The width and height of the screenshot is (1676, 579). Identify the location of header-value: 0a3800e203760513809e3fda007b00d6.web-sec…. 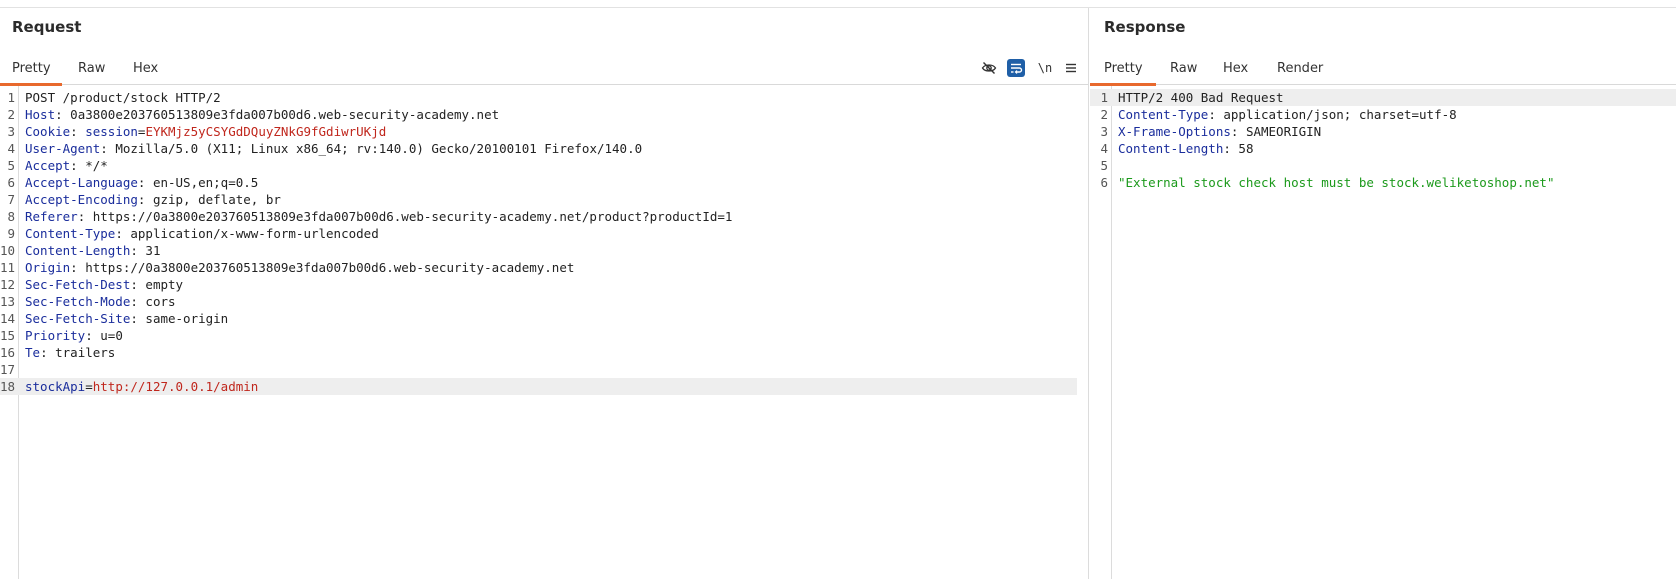
(281, 114).